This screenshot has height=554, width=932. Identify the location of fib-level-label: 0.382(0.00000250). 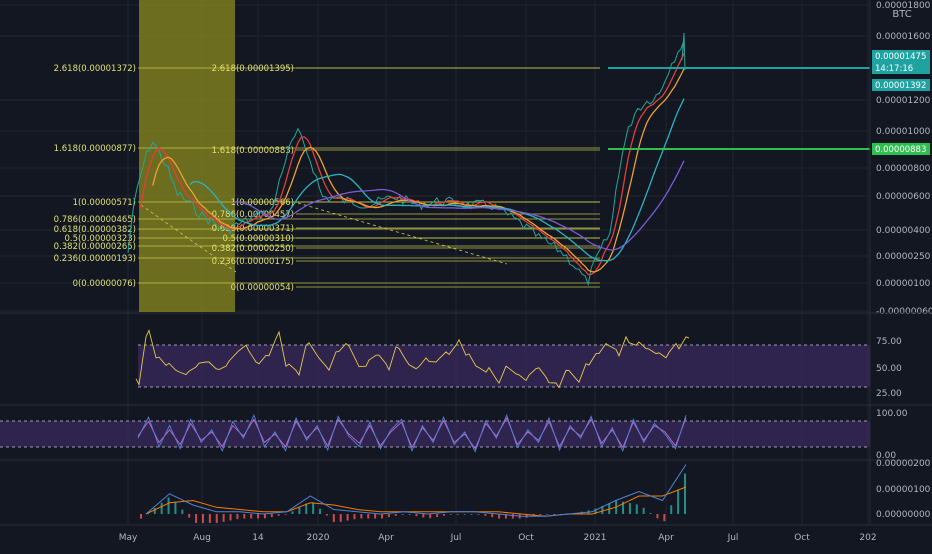
(253, 249).